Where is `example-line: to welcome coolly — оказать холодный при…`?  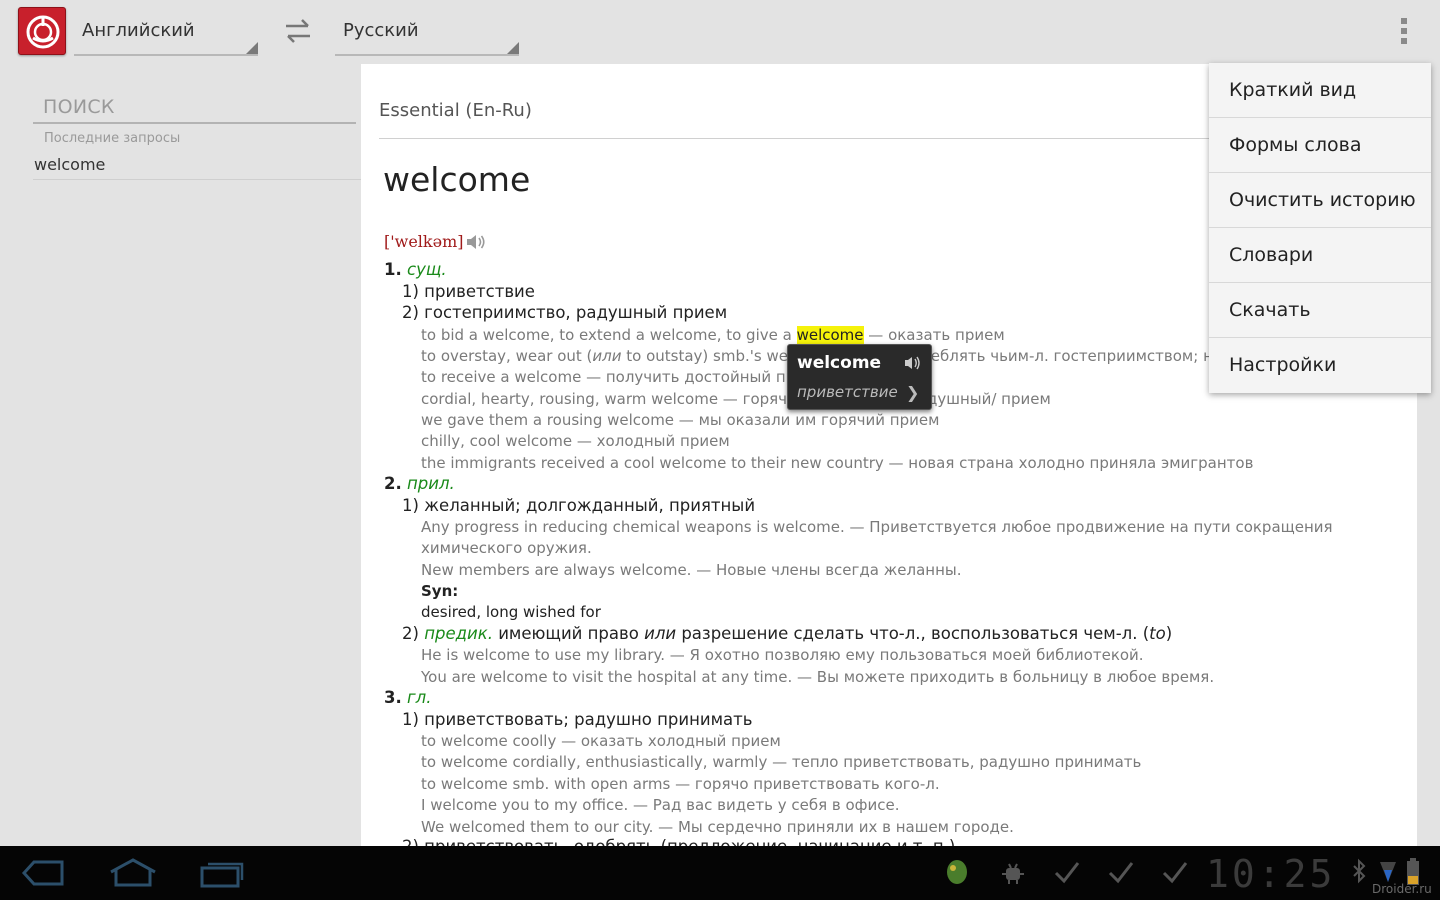 example-line: to welcome coolly — оказать холодный при… is located at coordinates (601, 741).